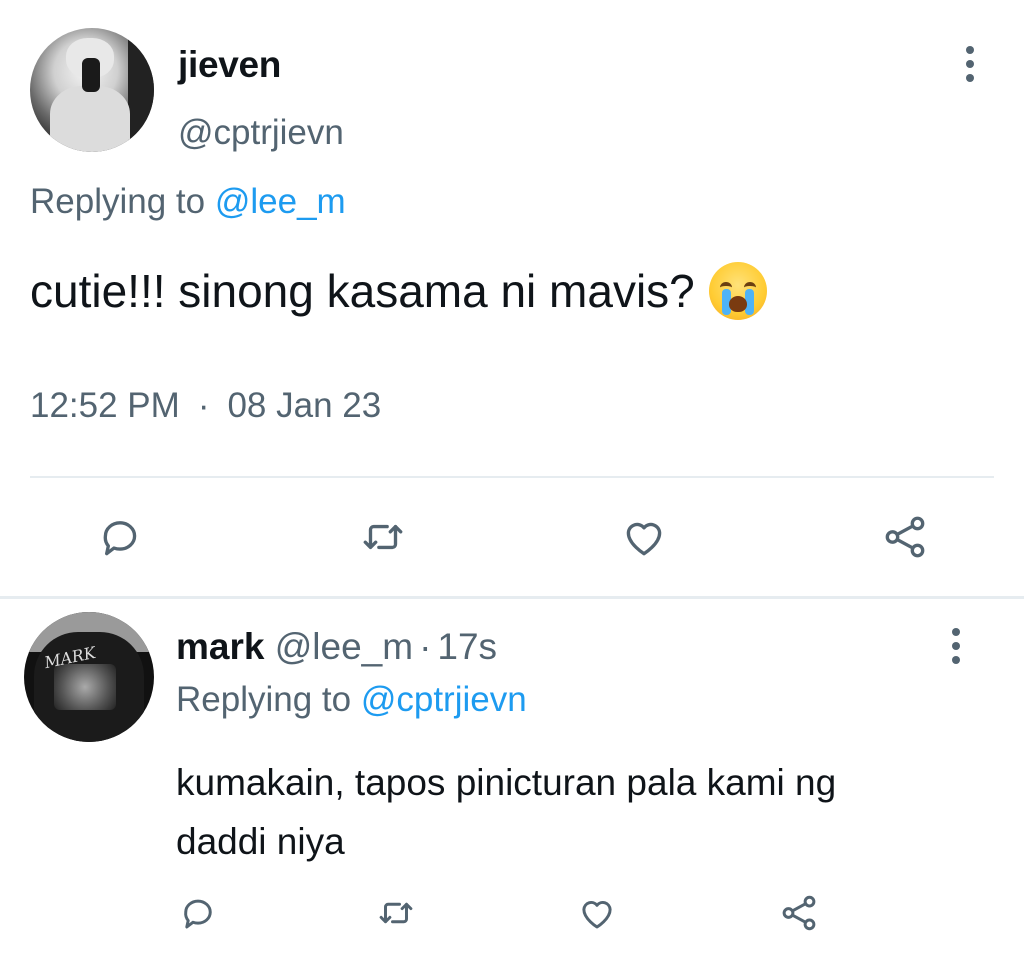 The height and width of the screenshot is (958, 1024). What do you see at coordinates (122, 201) in the screenshot?
I see `replying-to-label: Replying to` at bounding box center [122, 201].